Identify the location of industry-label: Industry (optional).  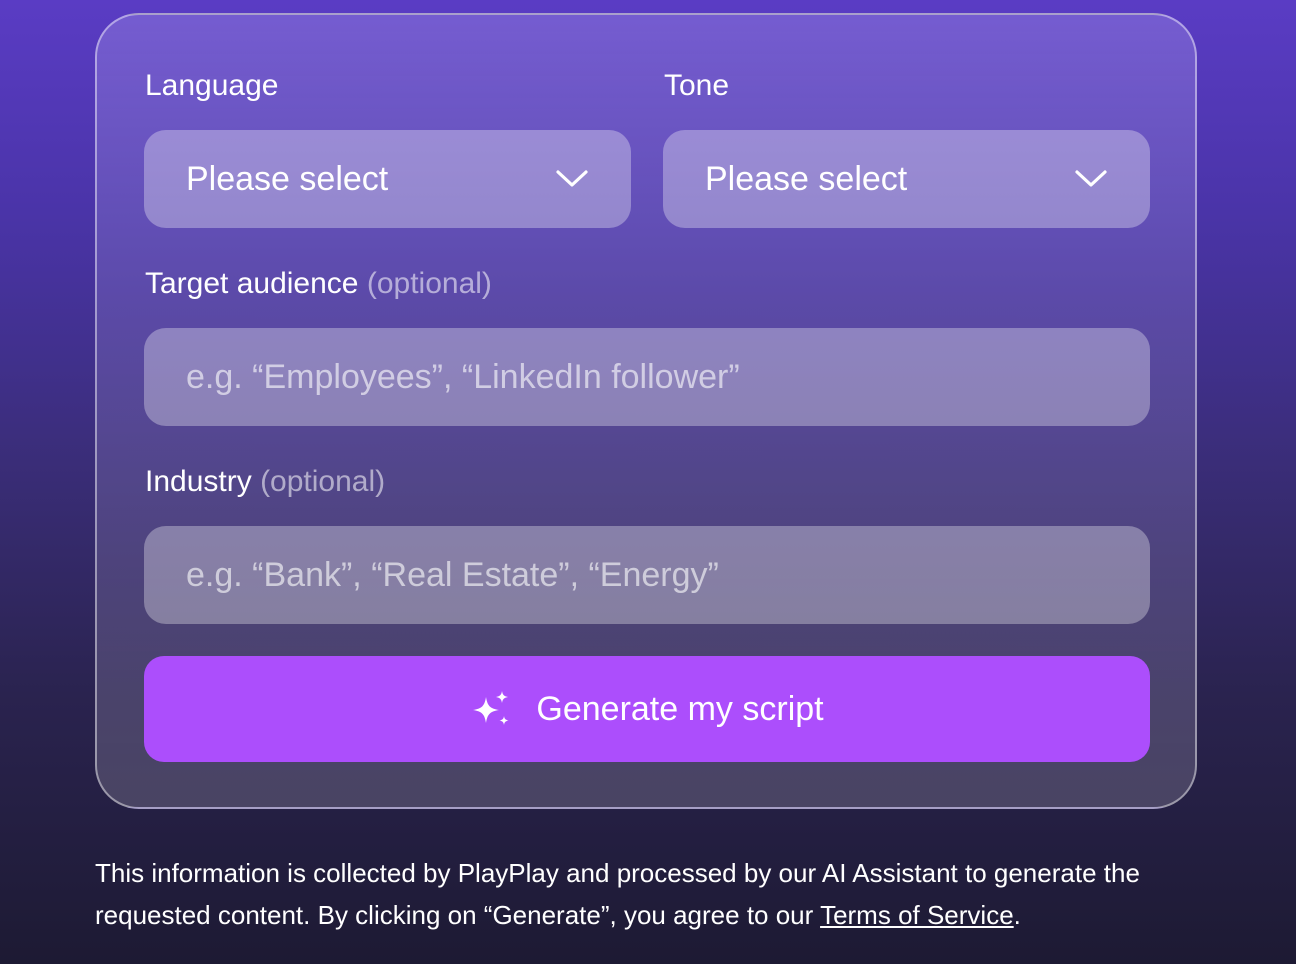
(265, 482).